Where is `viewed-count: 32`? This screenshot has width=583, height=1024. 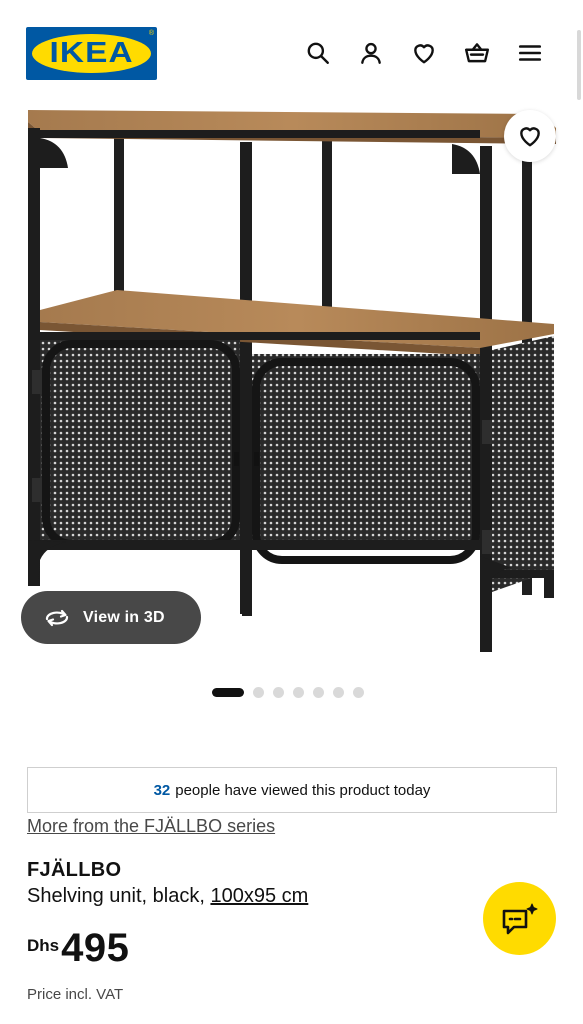 viewed-count: 32 is located at coordinates (162, 790).